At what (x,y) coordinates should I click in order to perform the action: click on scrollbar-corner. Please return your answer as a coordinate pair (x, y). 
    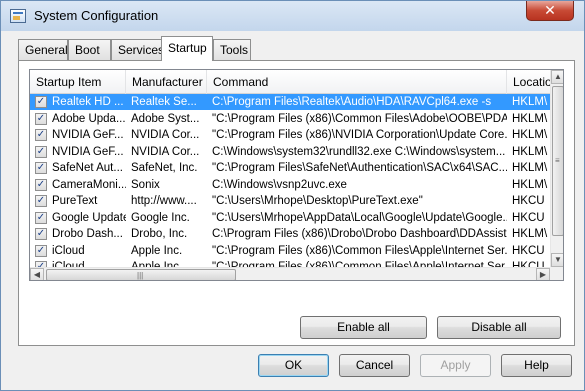
    Looking at the image, I should click on (556, 273).